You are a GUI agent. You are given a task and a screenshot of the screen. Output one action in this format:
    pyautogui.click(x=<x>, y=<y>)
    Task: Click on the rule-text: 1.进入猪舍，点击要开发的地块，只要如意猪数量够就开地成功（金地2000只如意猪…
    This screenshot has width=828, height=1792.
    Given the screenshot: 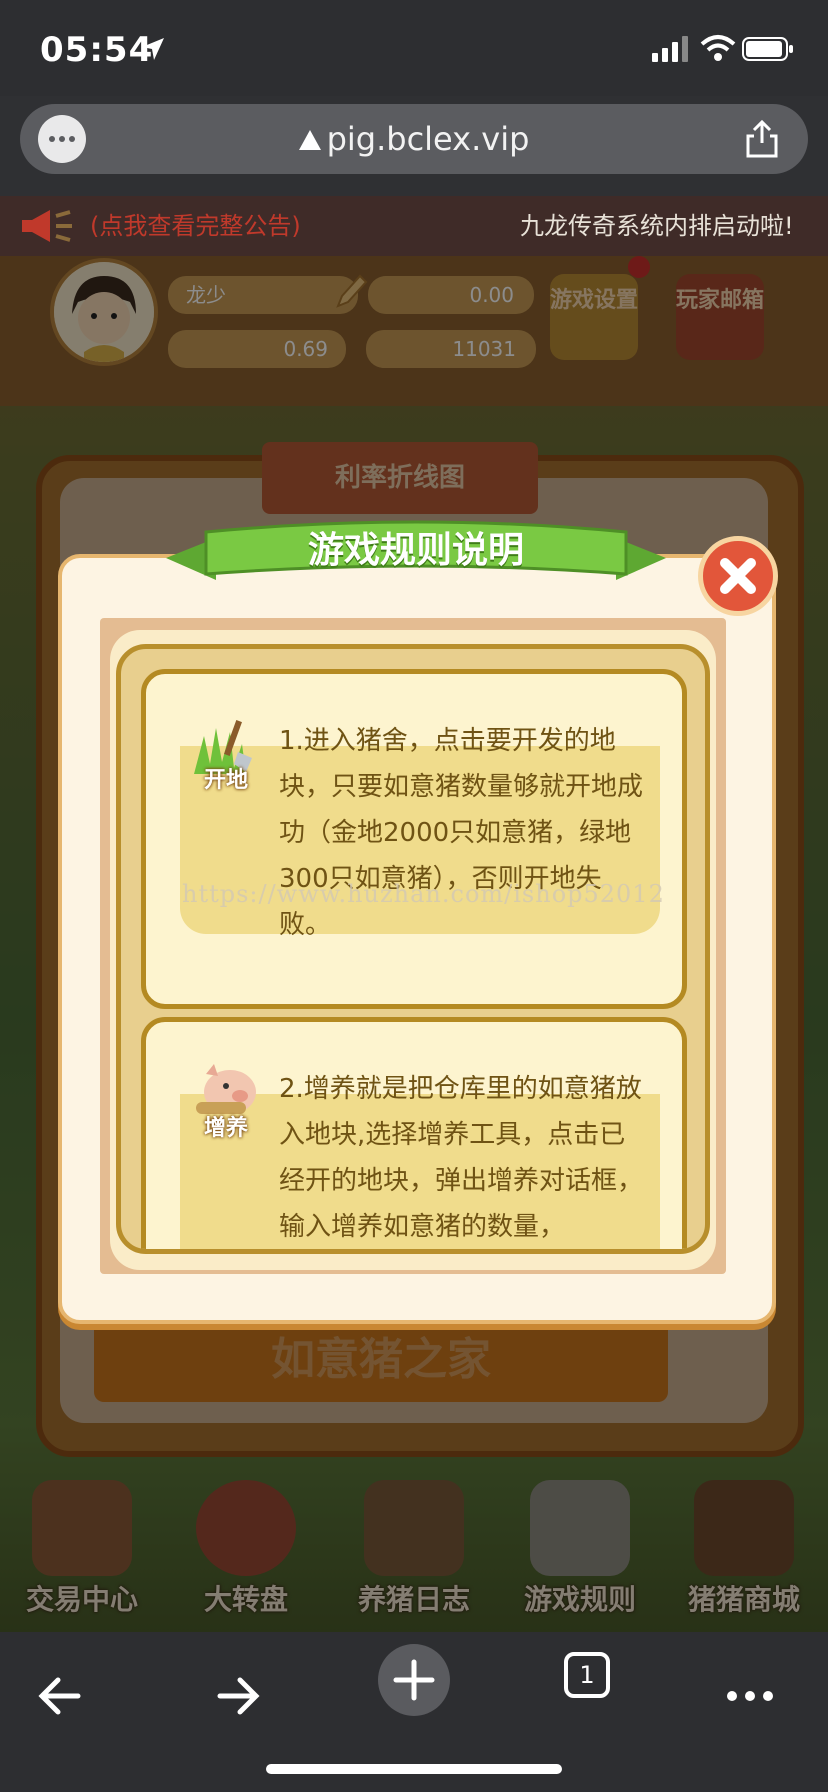 What is the action you would take?
    pyautogui.click(x=461, y=833)
    